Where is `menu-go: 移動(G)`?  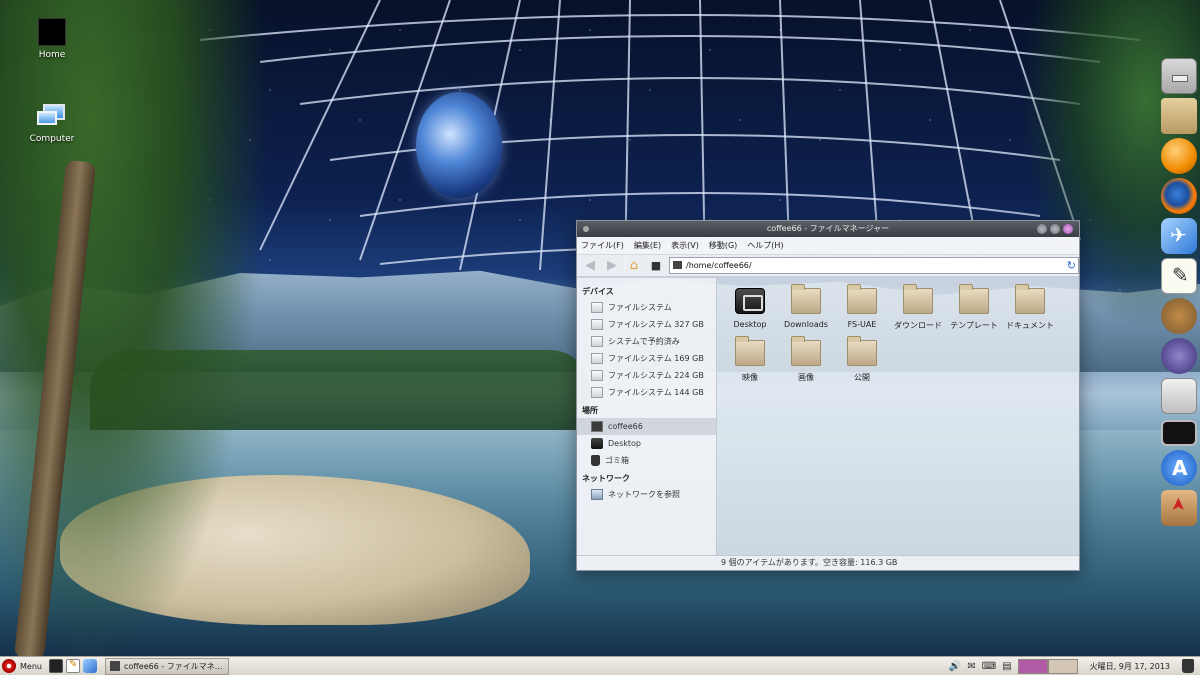
menu-go: 移動(G) is located at coordinates (723, 245).